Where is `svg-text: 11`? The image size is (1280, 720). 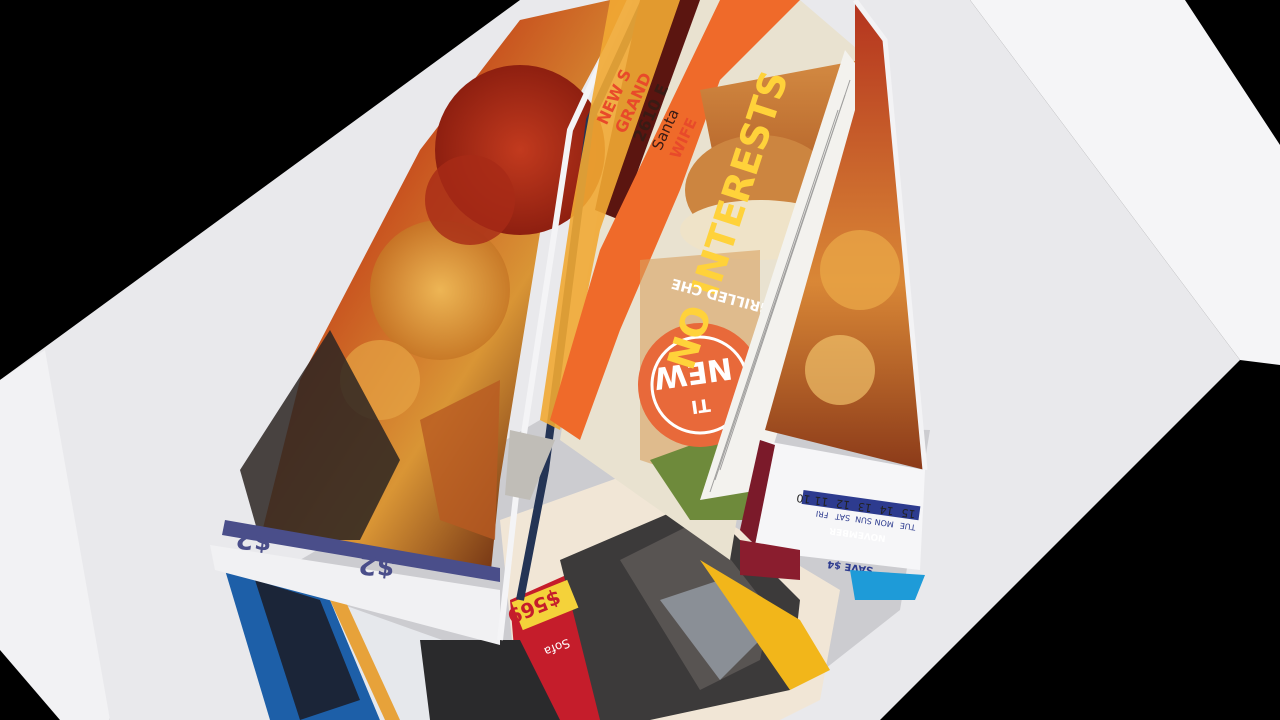
svg-text: 11 is located at coordinates (821, 501).